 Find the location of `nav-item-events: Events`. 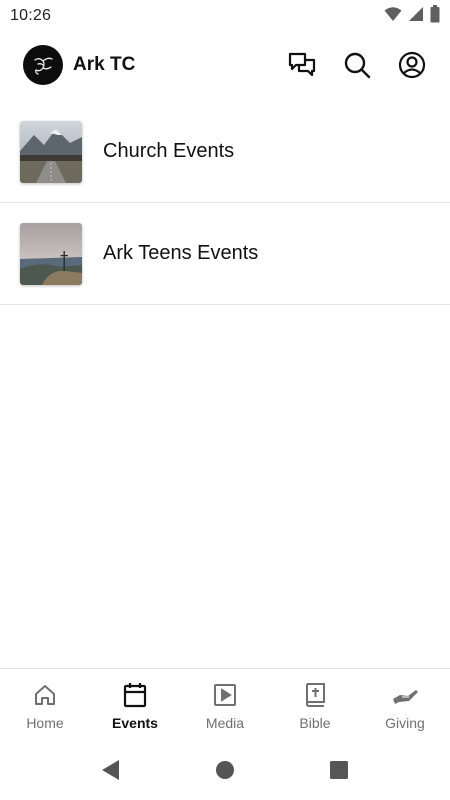

nav-item-events: Events is located at coordinates (135, 704).